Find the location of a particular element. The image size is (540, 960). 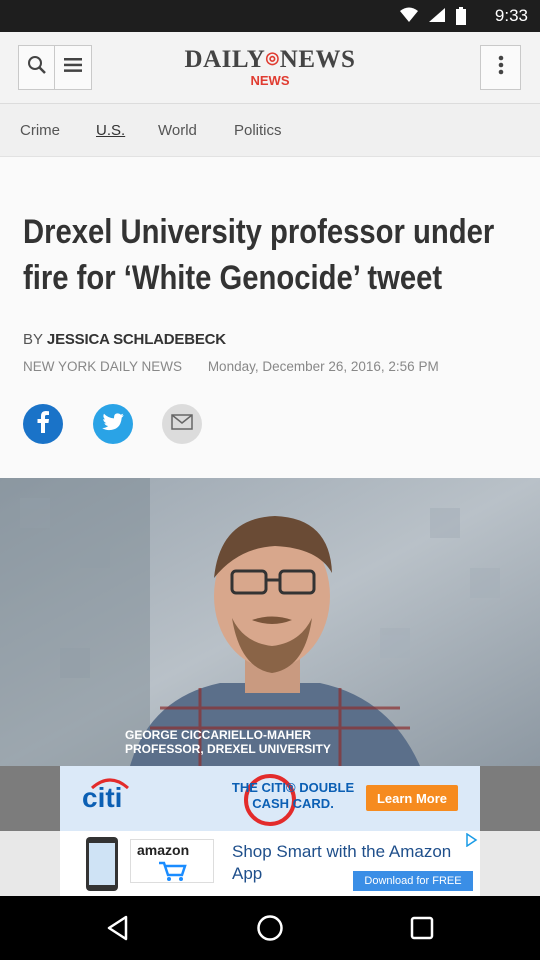

nav-item-politics: Politics is located at coordinates (258, 130).